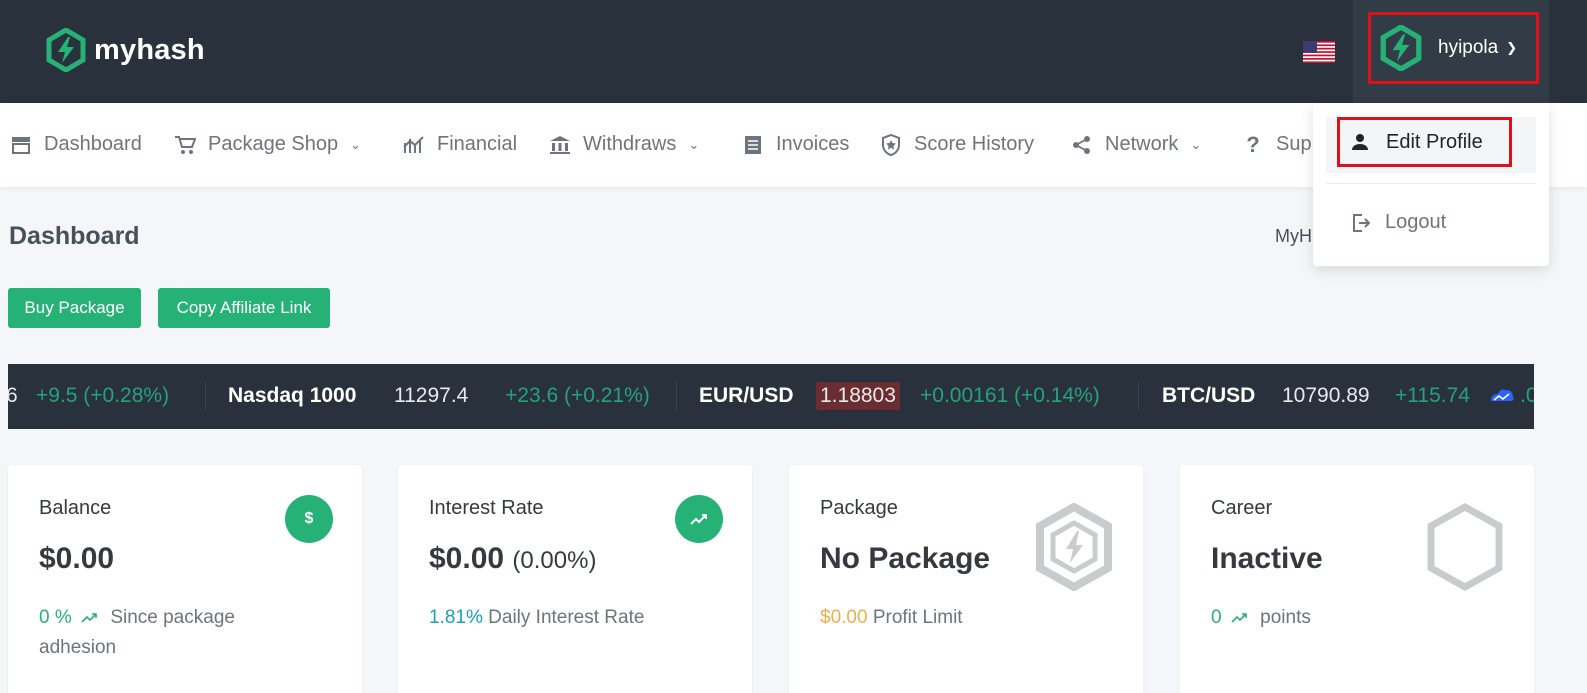 The width and height of the screenshot is (1587, 693). What do you see at coordinates (75, 508) in the screenshot?
I see `card-label: Balance` at bounding box center [75, 508].